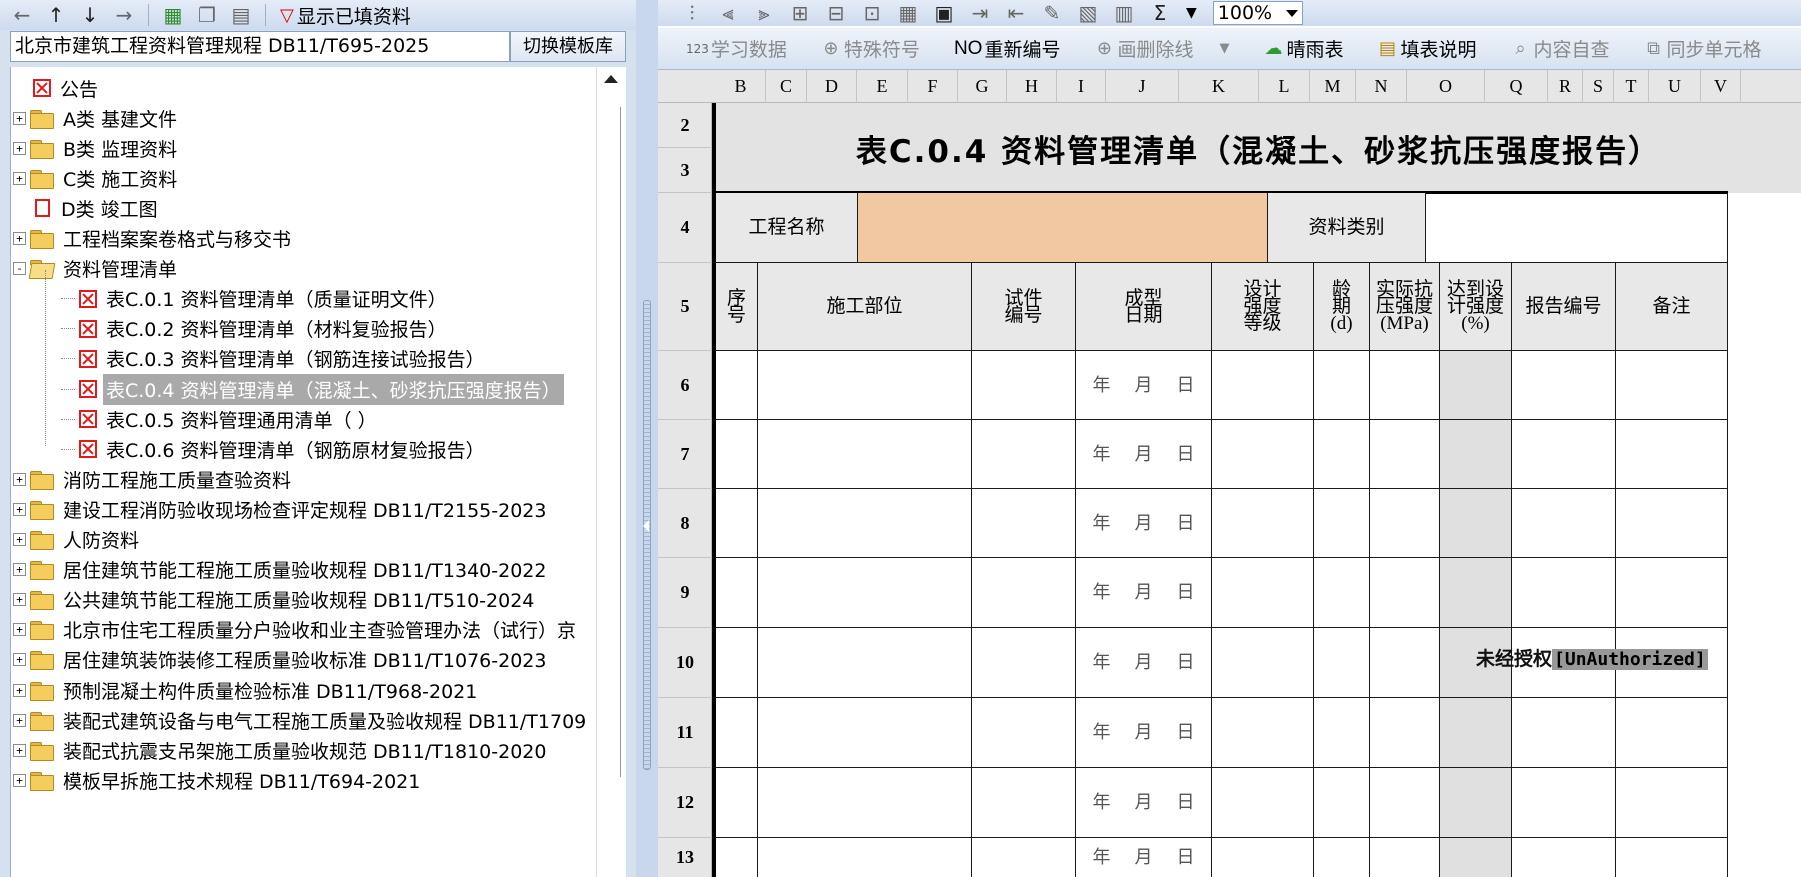  Describe the element at coordinates (786, 86) in the screenshot. I see `column-header: C` at that location.